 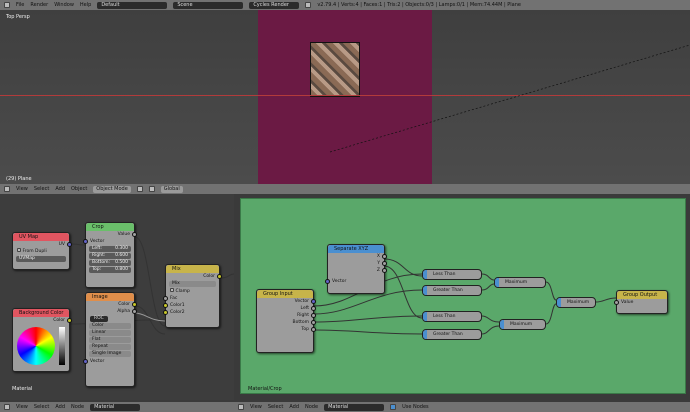 I want to click on y-socket, so click(x=384, y=263).